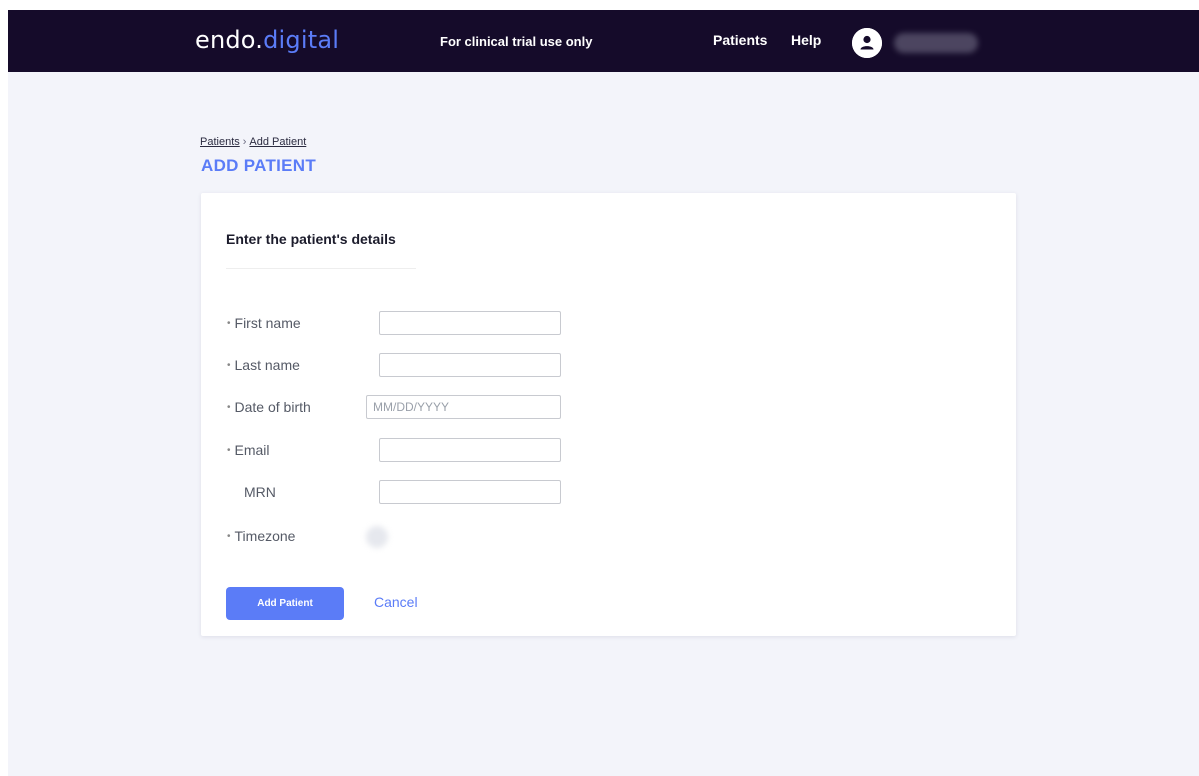 This screenshot has width=1199, height=776. I want to click on cancel-link: Cancel, so click(396, 602).